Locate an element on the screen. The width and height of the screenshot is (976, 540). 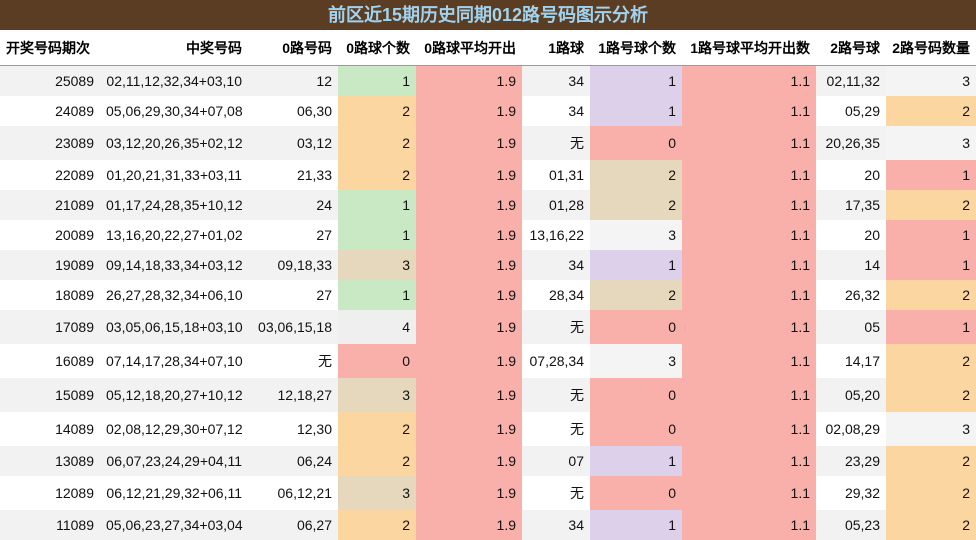
cell-route2-numbers: 14 is located at coordinates (851, 264).